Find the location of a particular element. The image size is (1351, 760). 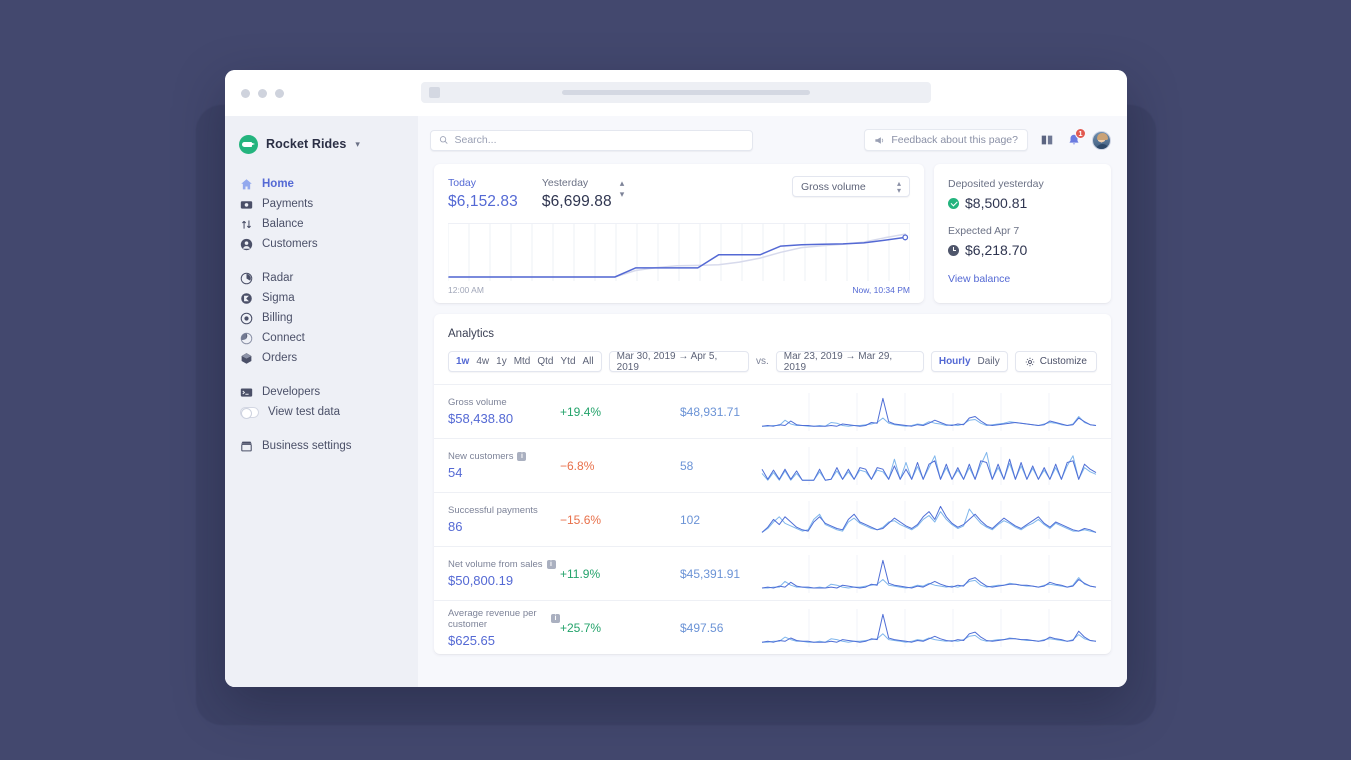

kpi-today-label: Today is located at coordinates (462, 183).